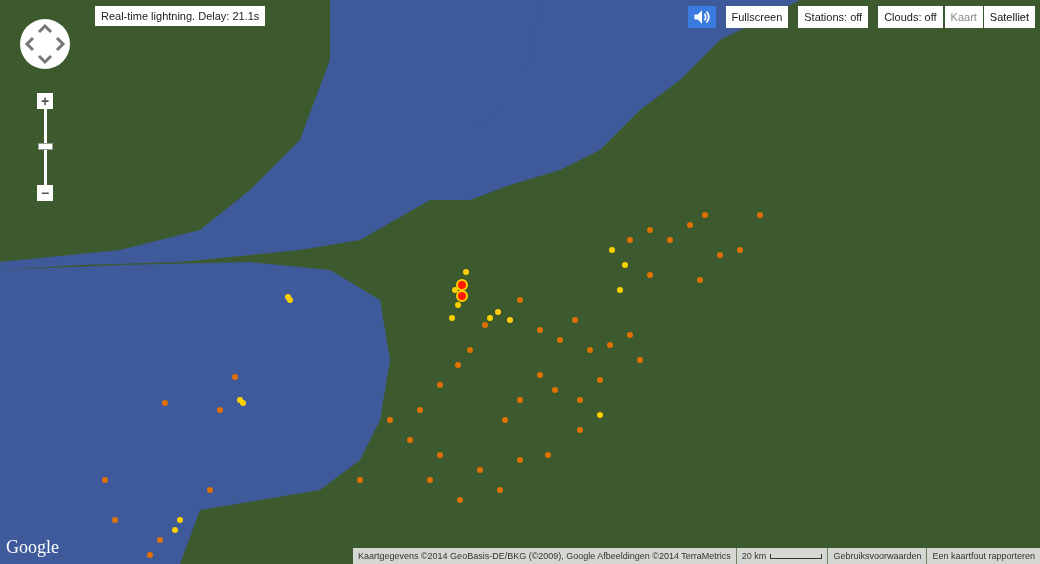 The width and height of the screenshot is (1040, 564). Describe the element at coordinates (180, 16) in the screenshot. I see `status-text: Real-time lightning. Delay: 21.1s` at that location.